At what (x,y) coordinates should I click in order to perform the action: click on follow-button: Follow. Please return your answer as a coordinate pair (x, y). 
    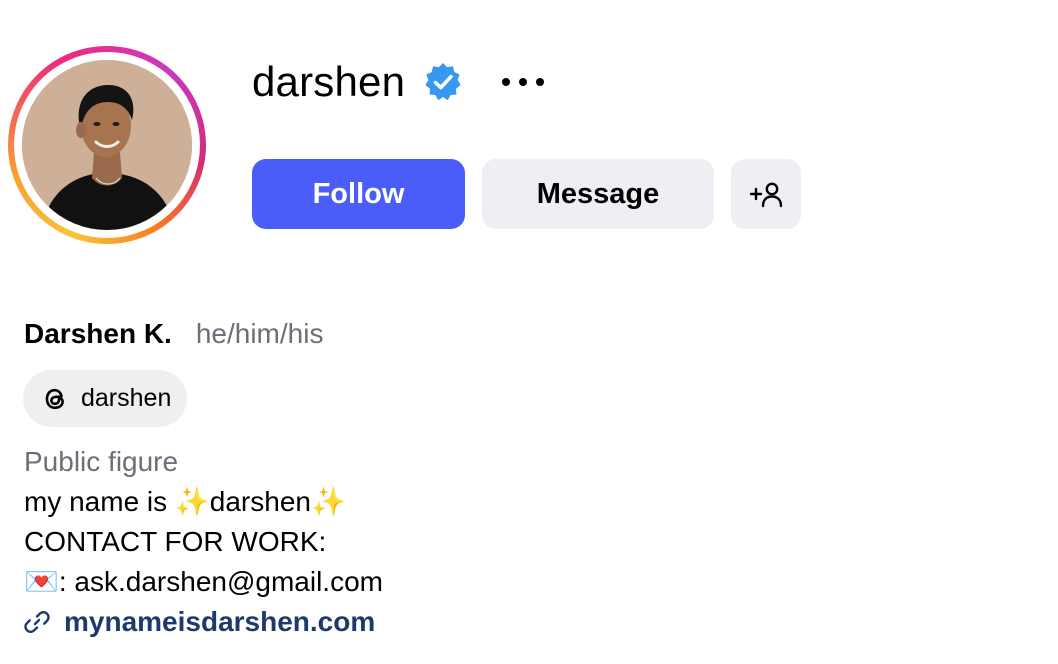
    Looking at the image, I should click on (358, 194).